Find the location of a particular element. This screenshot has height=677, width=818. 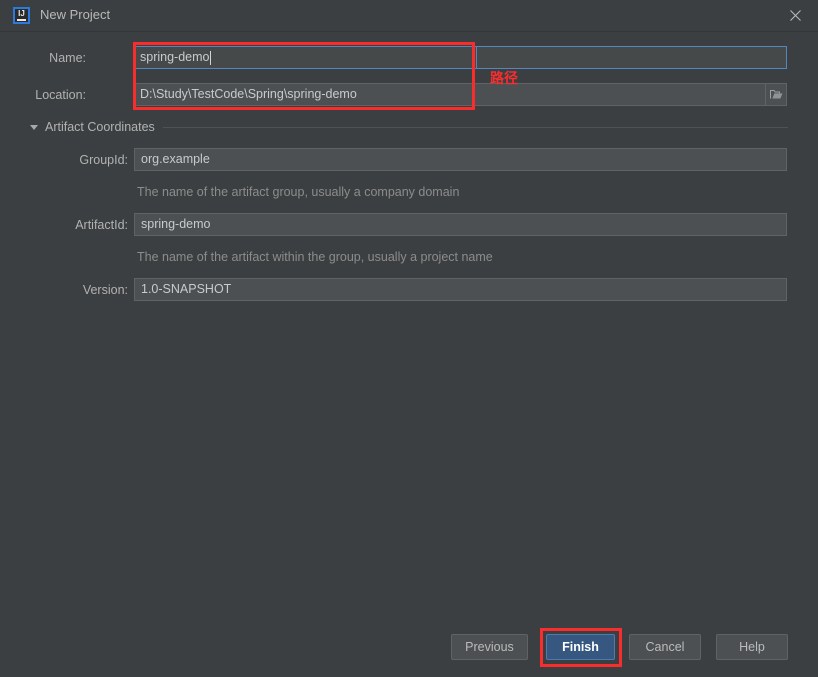

name-input-right-segment is located at coordinates (631, 57).